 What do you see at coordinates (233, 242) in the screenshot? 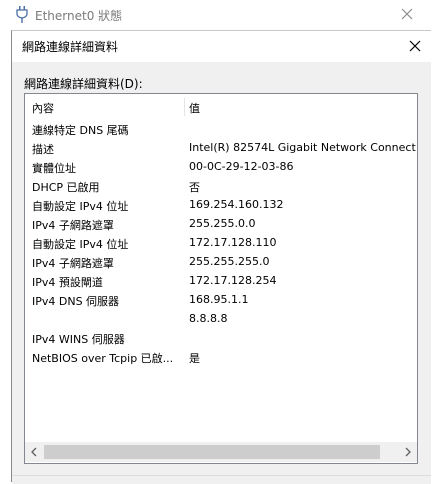
I see `row-value: 172.17.128.110` at bounding box center [233, 242].